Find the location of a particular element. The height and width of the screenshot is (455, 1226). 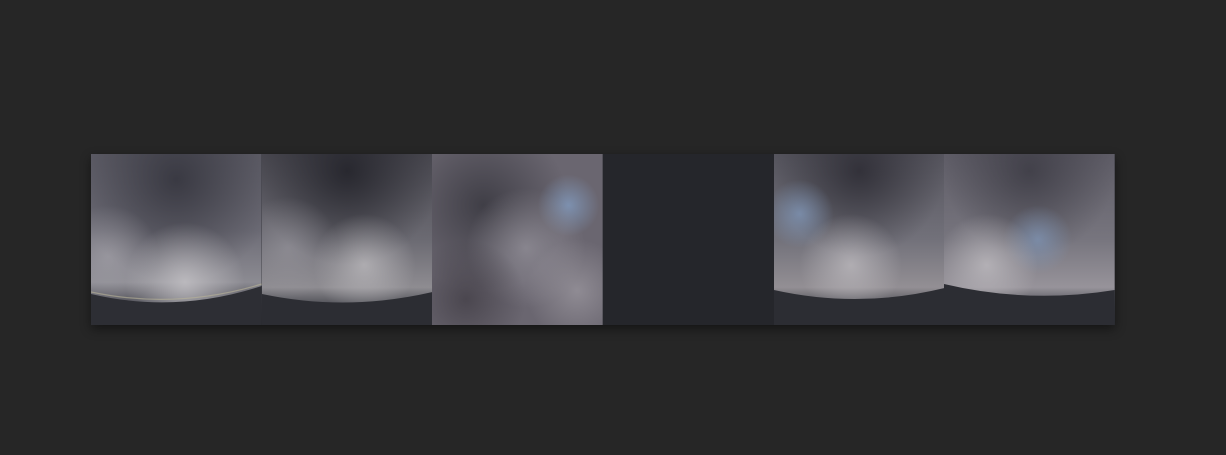

skybox-face-1-image is located at coordinates (176, 239).